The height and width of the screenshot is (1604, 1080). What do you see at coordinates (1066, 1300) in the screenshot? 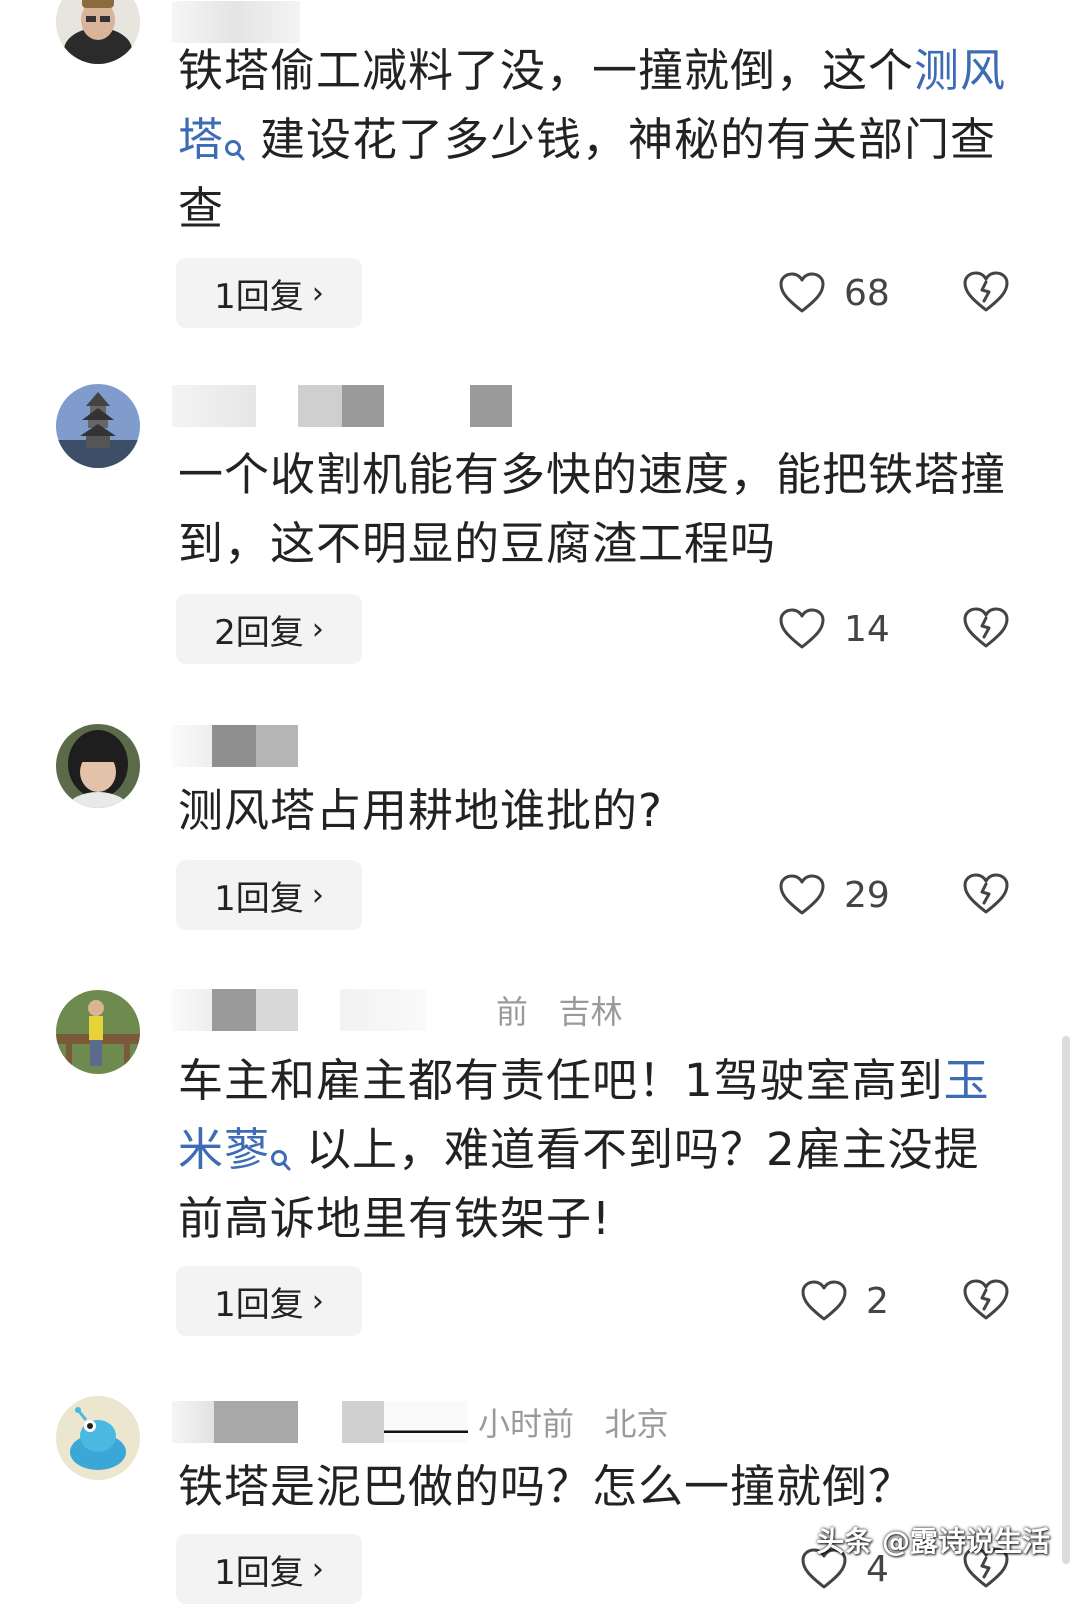
I see `scrollbar` at bounding box center [1066, 1300].